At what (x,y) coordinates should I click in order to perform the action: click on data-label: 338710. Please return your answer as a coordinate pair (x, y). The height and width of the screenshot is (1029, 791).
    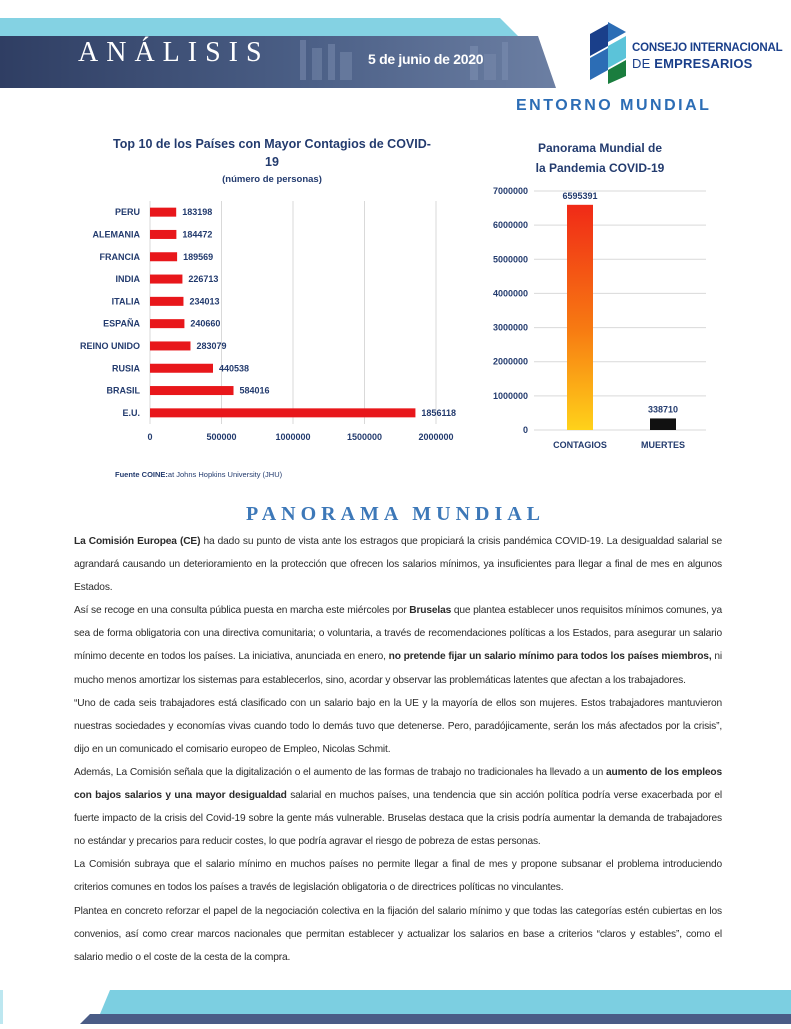
    Looking at the image, I should click on (663, 409).